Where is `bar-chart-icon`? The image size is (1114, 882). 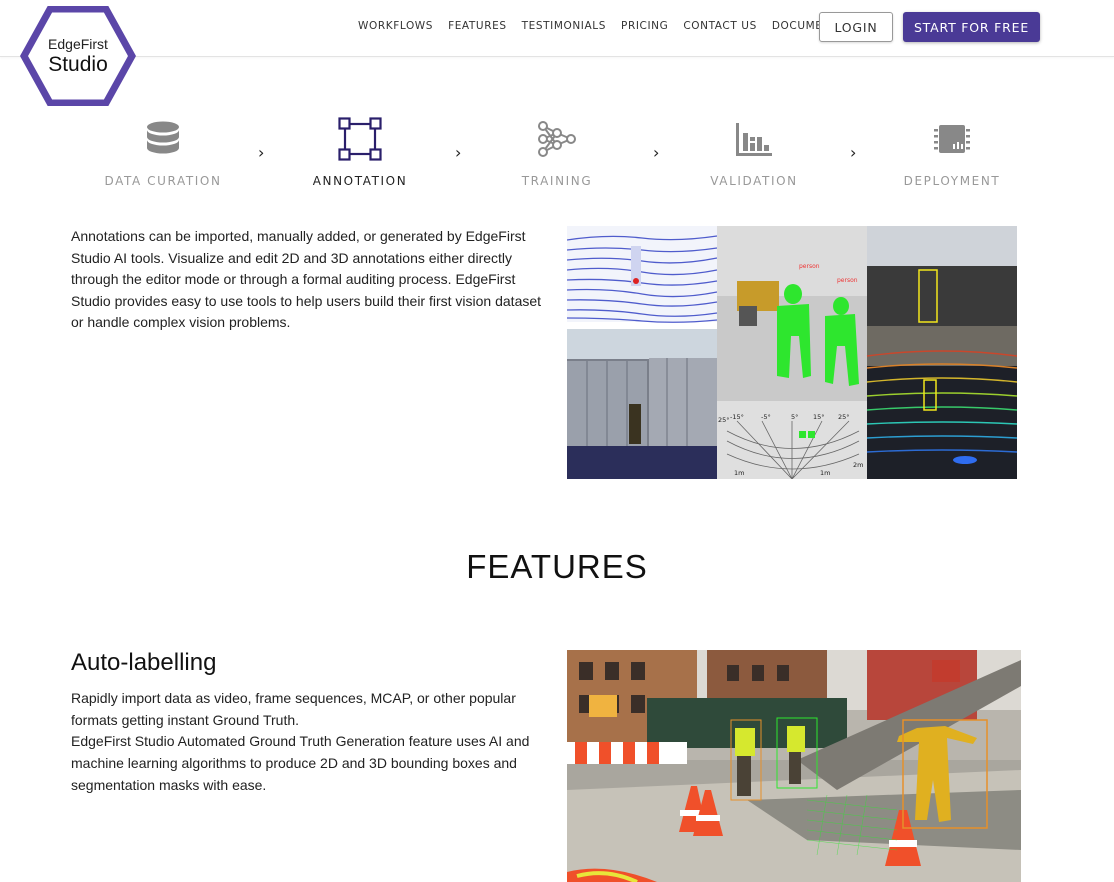 bar-chart-icon is located at coordinates (754, 139).